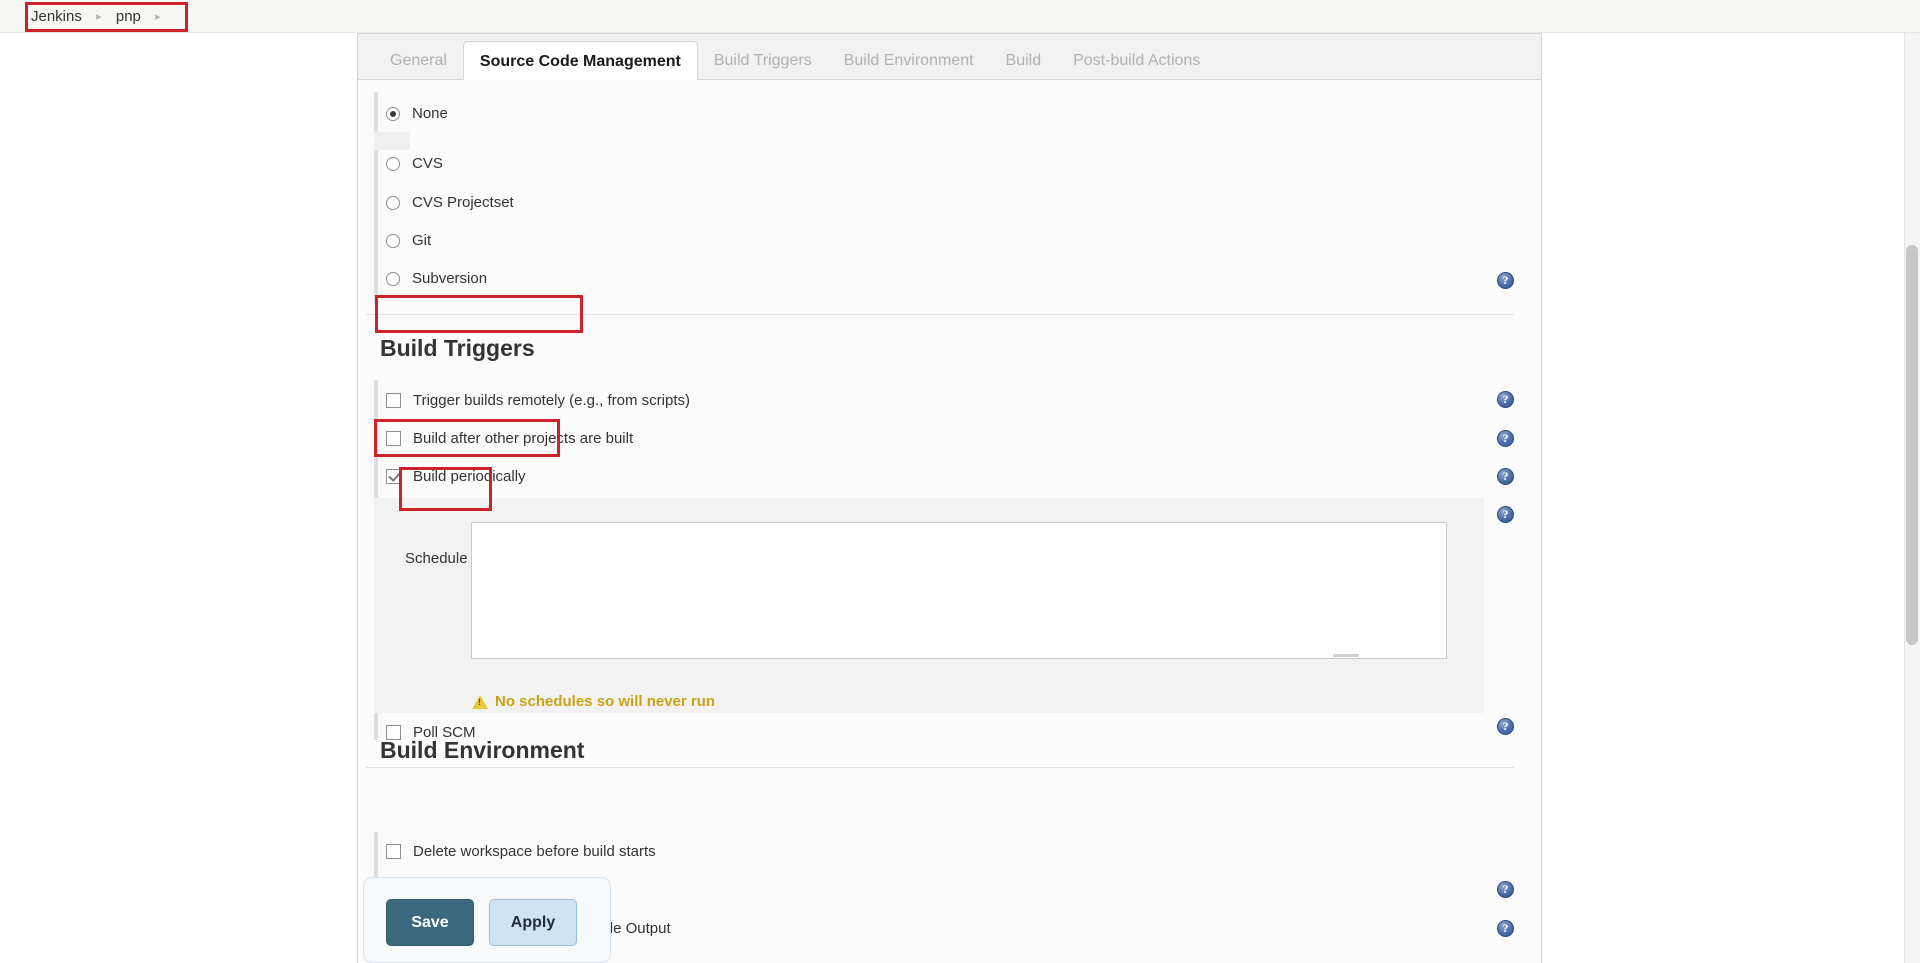 The image size is (1920, 963). Describe the element at coordinates (392, 141) in the screenshot. I see `scm-none-subpanel` at that location.